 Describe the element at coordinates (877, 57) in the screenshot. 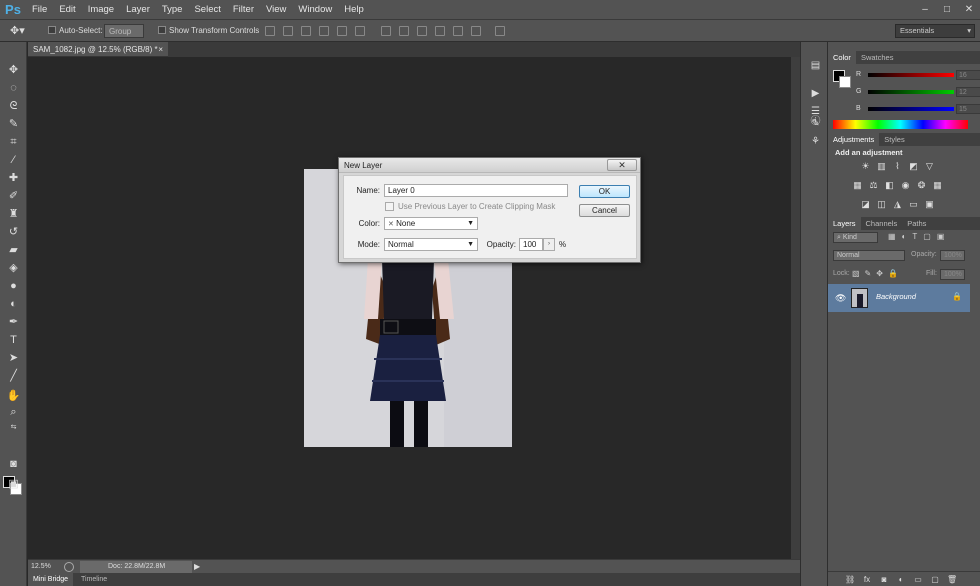

I see `tab-swatches: Swatches` at that location.